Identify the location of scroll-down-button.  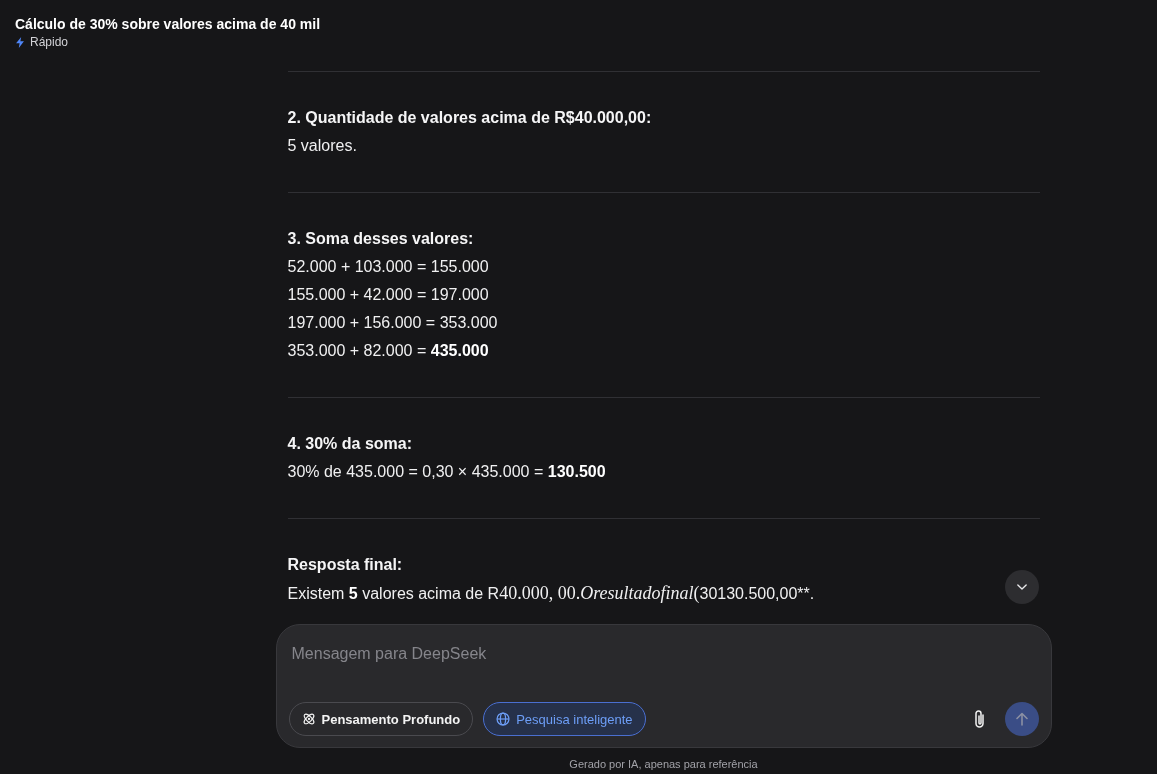
(1021, 587).